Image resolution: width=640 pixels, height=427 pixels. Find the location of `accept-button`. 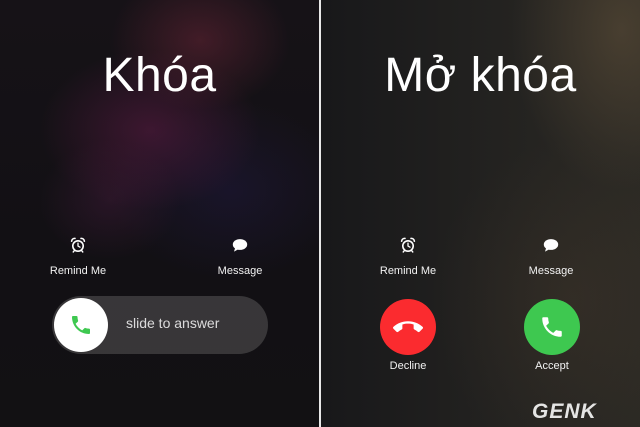

accept-button is located at coordinates (552, 327).